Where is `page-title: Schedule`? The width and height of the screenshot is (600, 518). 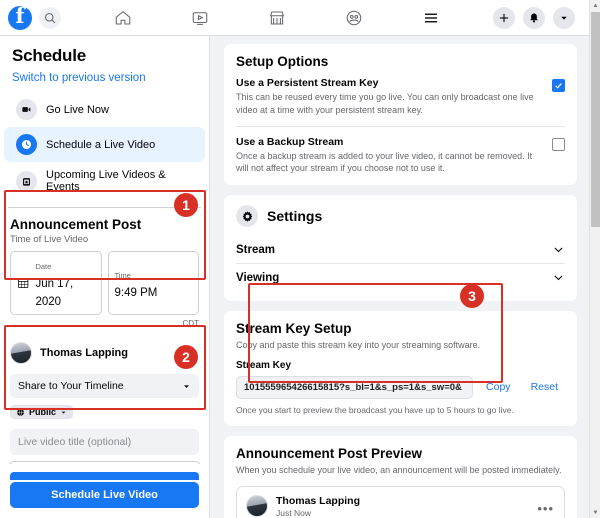
page-title: Schedule is located at coordinates (49, 55).